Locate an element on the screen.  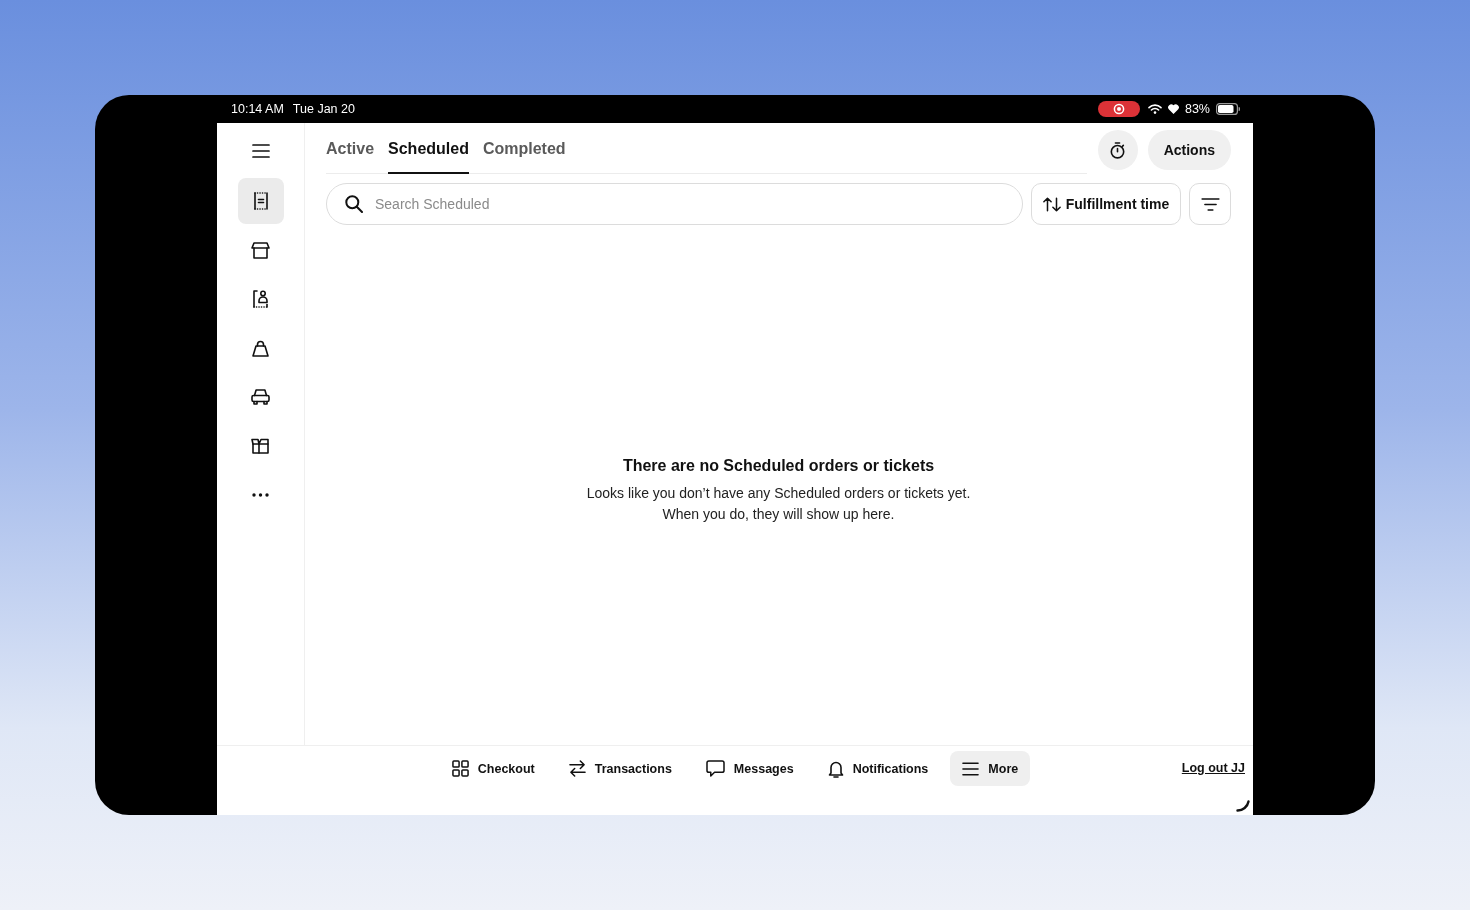
car-icon is located at coordinates (260, 397).